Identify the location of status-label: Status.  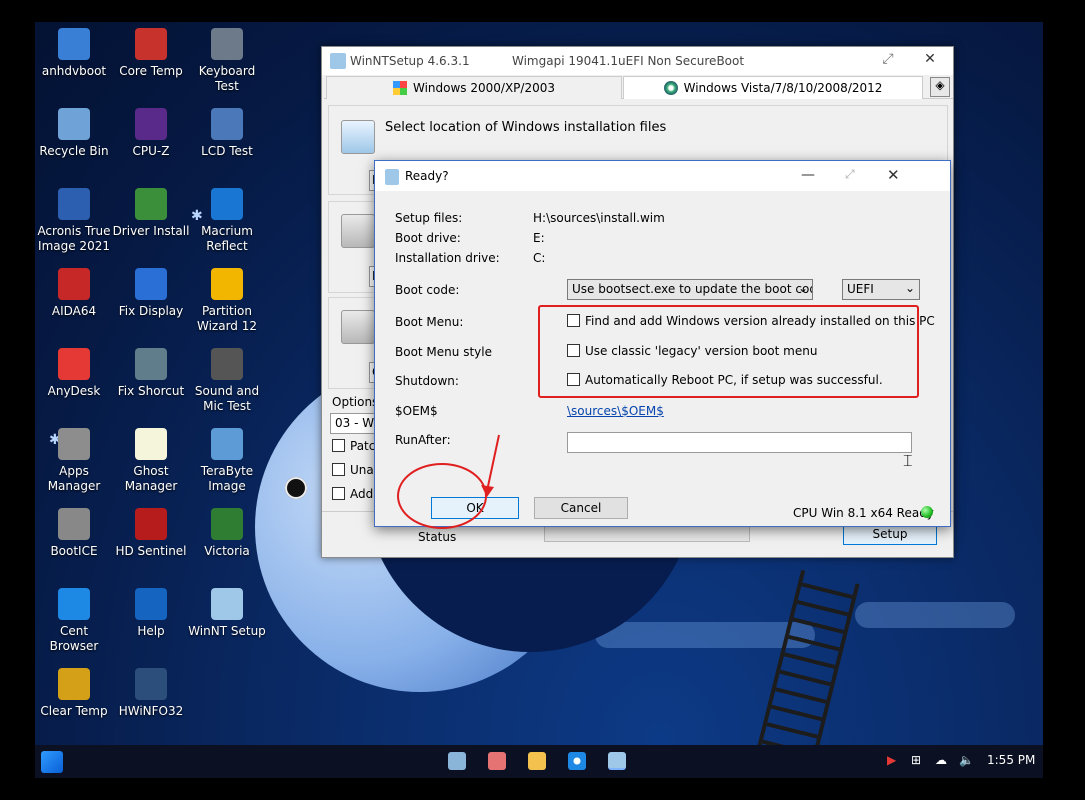
(437, 537).